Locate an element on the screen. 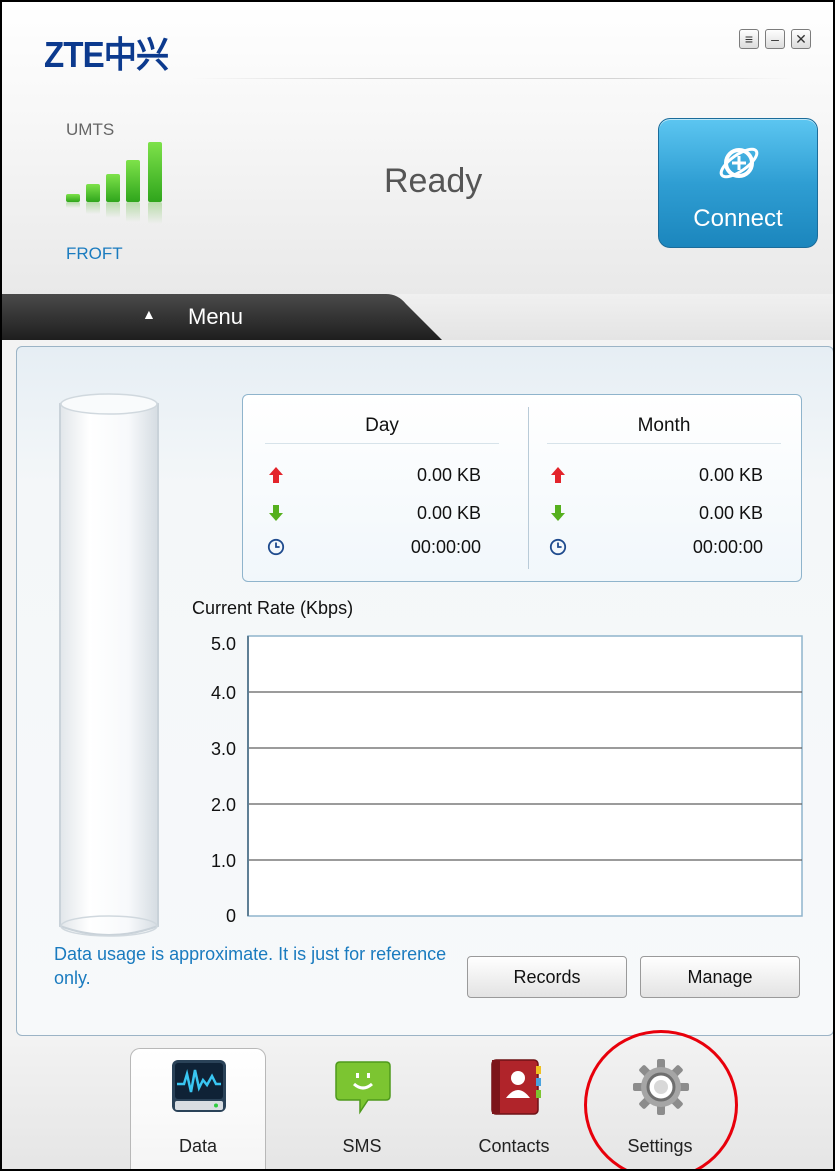 This screenshot has width=837, height=1173. bottom-nav: Data SMS Contacts Settings is located at coordinates (417, 1104).